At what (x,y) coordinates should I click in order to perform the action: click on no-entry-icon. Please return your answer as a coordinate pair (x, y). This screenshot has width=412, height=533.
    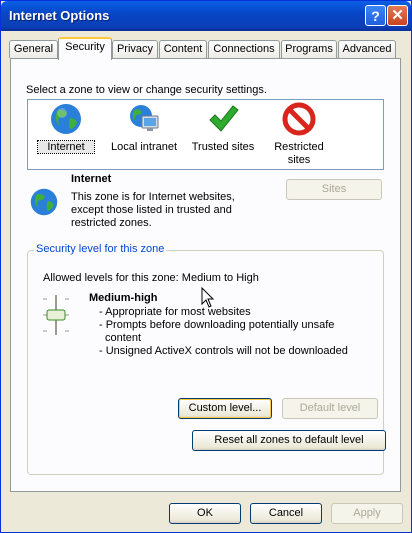
    Looking at the image, I should click on (299, 119).